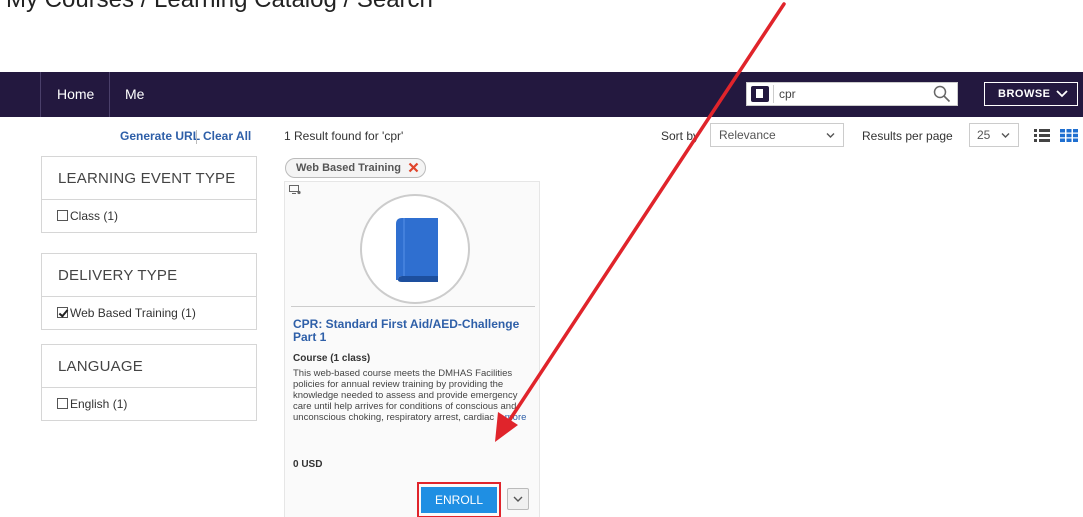 Image resolution: width=1083 pixels, height=517 pixels. Describe the element at coordinates (680, 136) in the screenshot. I see `sort-label: Sort by` at that location.